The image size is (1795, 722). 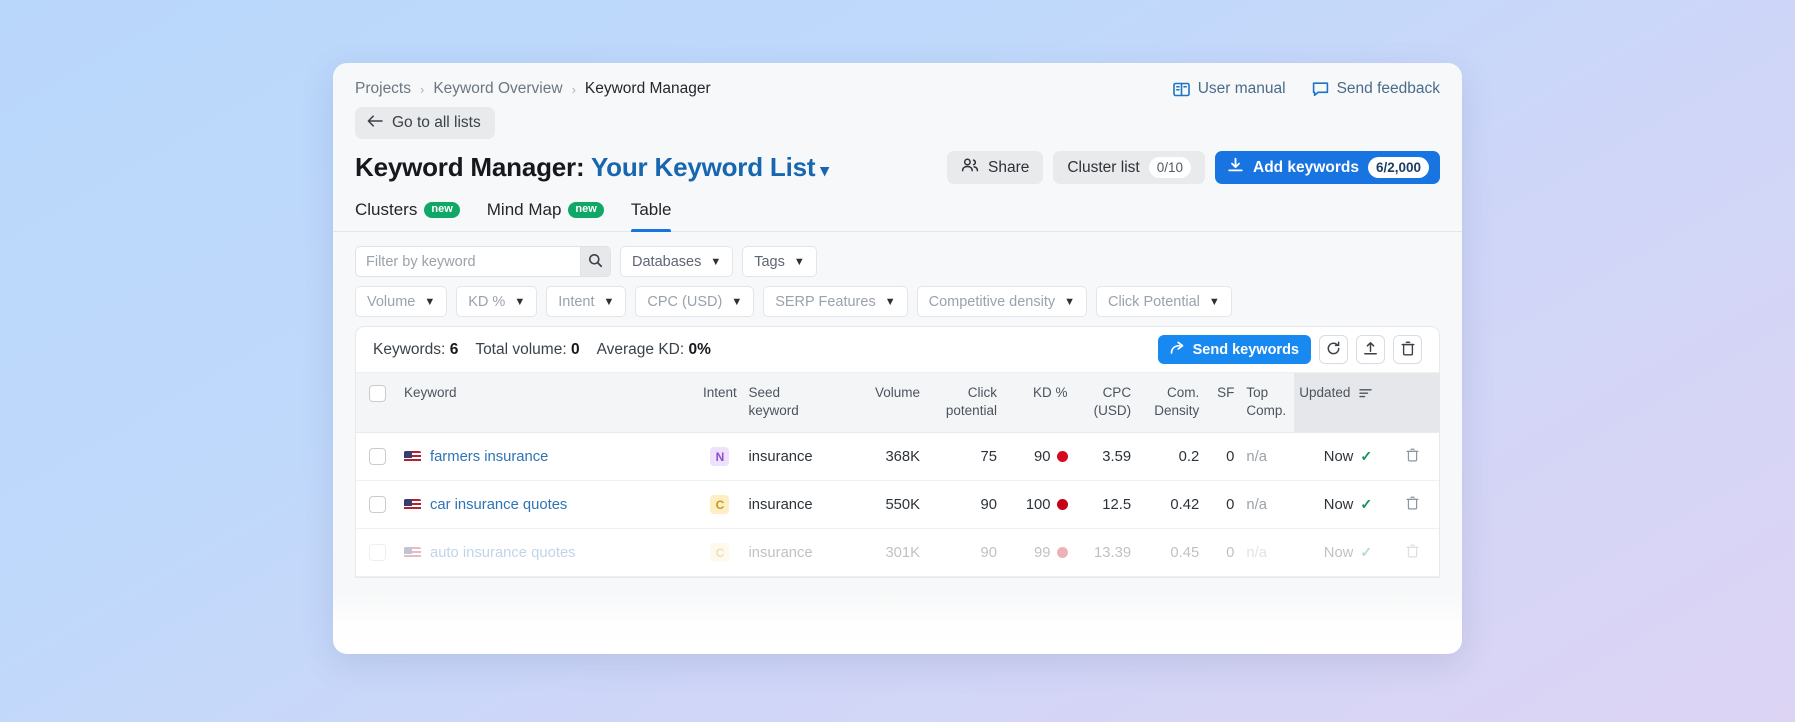 I want to click on updated-value: Now, so click(x=1338, y=504).